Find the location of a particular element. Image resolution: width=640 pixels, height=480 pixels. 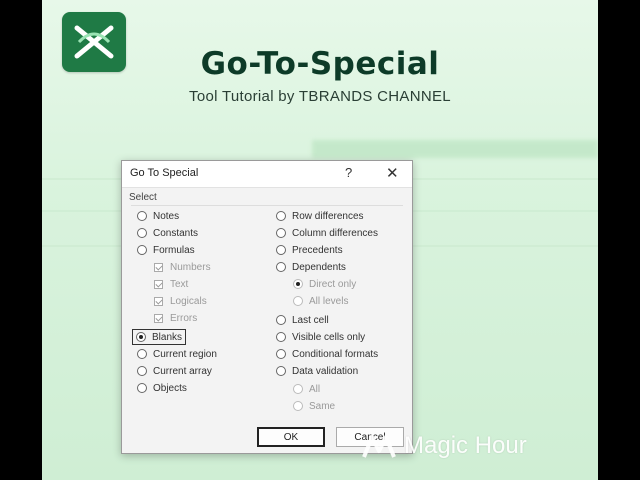

option-label: Direct only is located at coordinates (333, 284).